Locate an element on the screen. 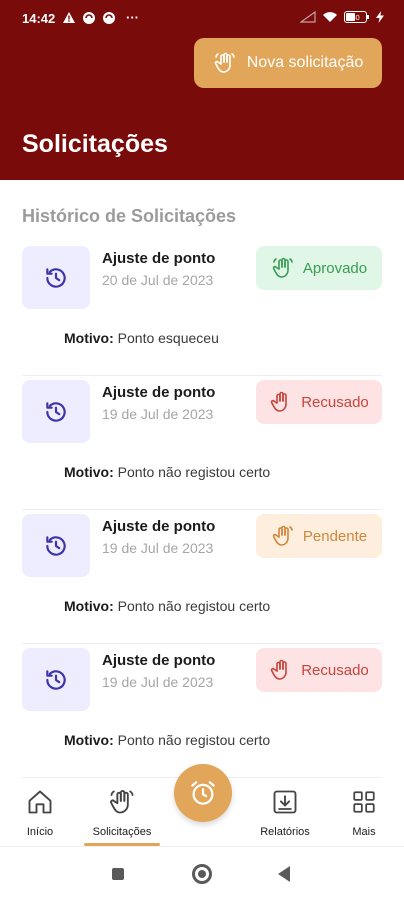 This screenshot has width=404, height=900. home-button is located at coordinates (202, 874).